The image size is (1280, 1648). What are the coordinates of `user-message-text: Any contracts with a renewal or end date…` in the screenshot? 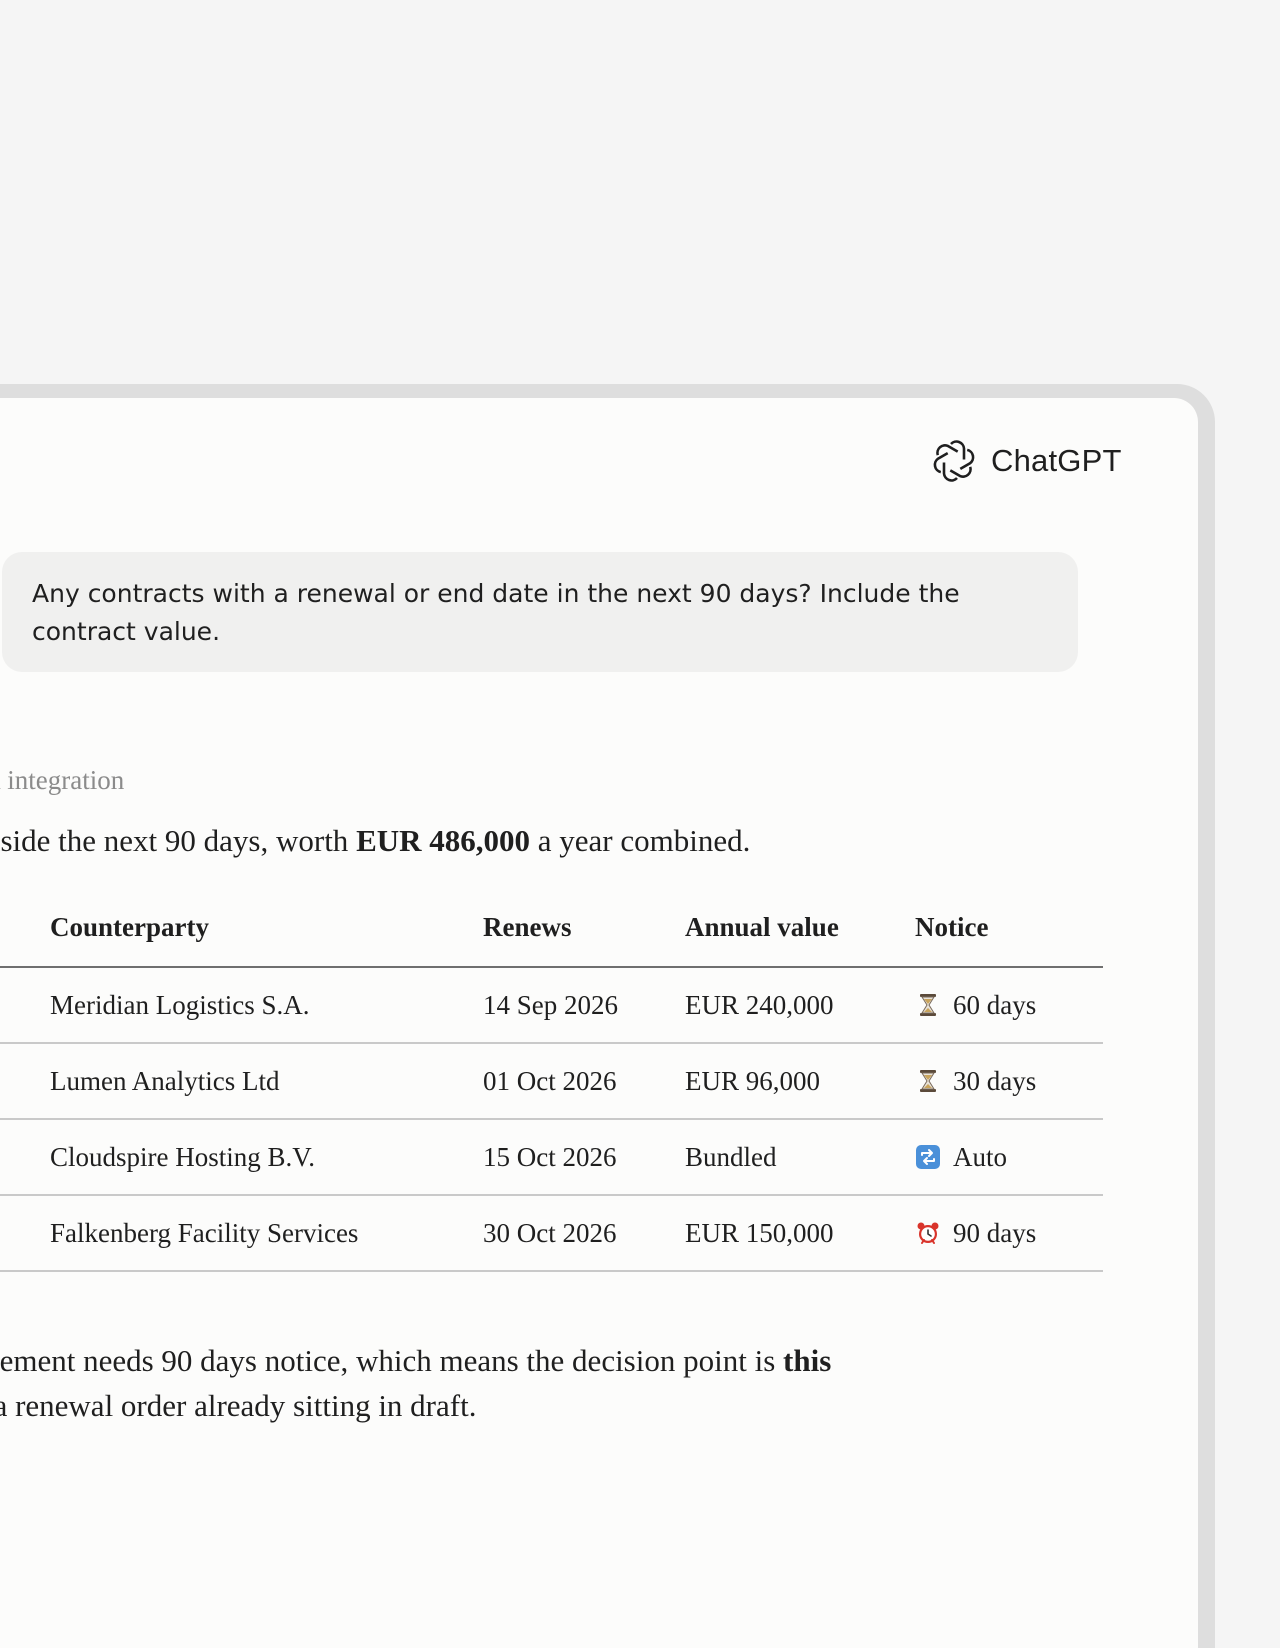 It's located at (496, 612).